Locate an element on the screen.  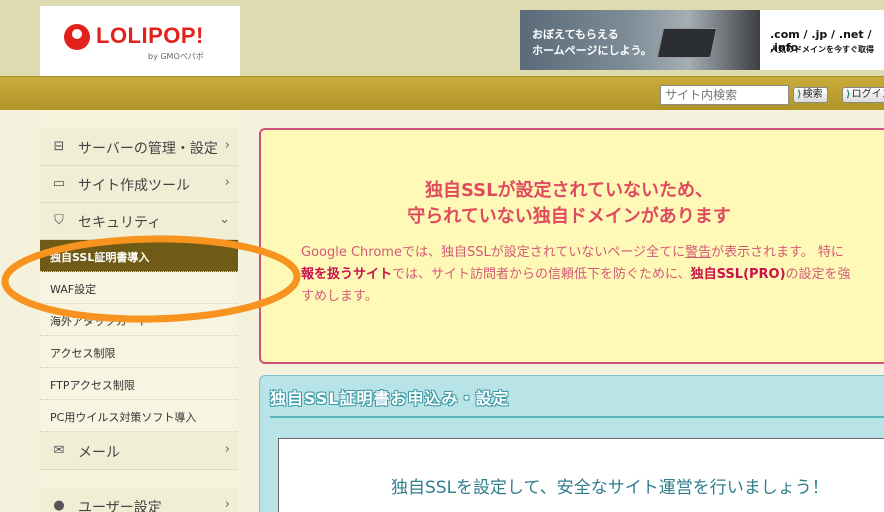
sidebar-subitem-antivirus: PC用ウイルス対策ソフト導入 is located at coordinates (139, 416).